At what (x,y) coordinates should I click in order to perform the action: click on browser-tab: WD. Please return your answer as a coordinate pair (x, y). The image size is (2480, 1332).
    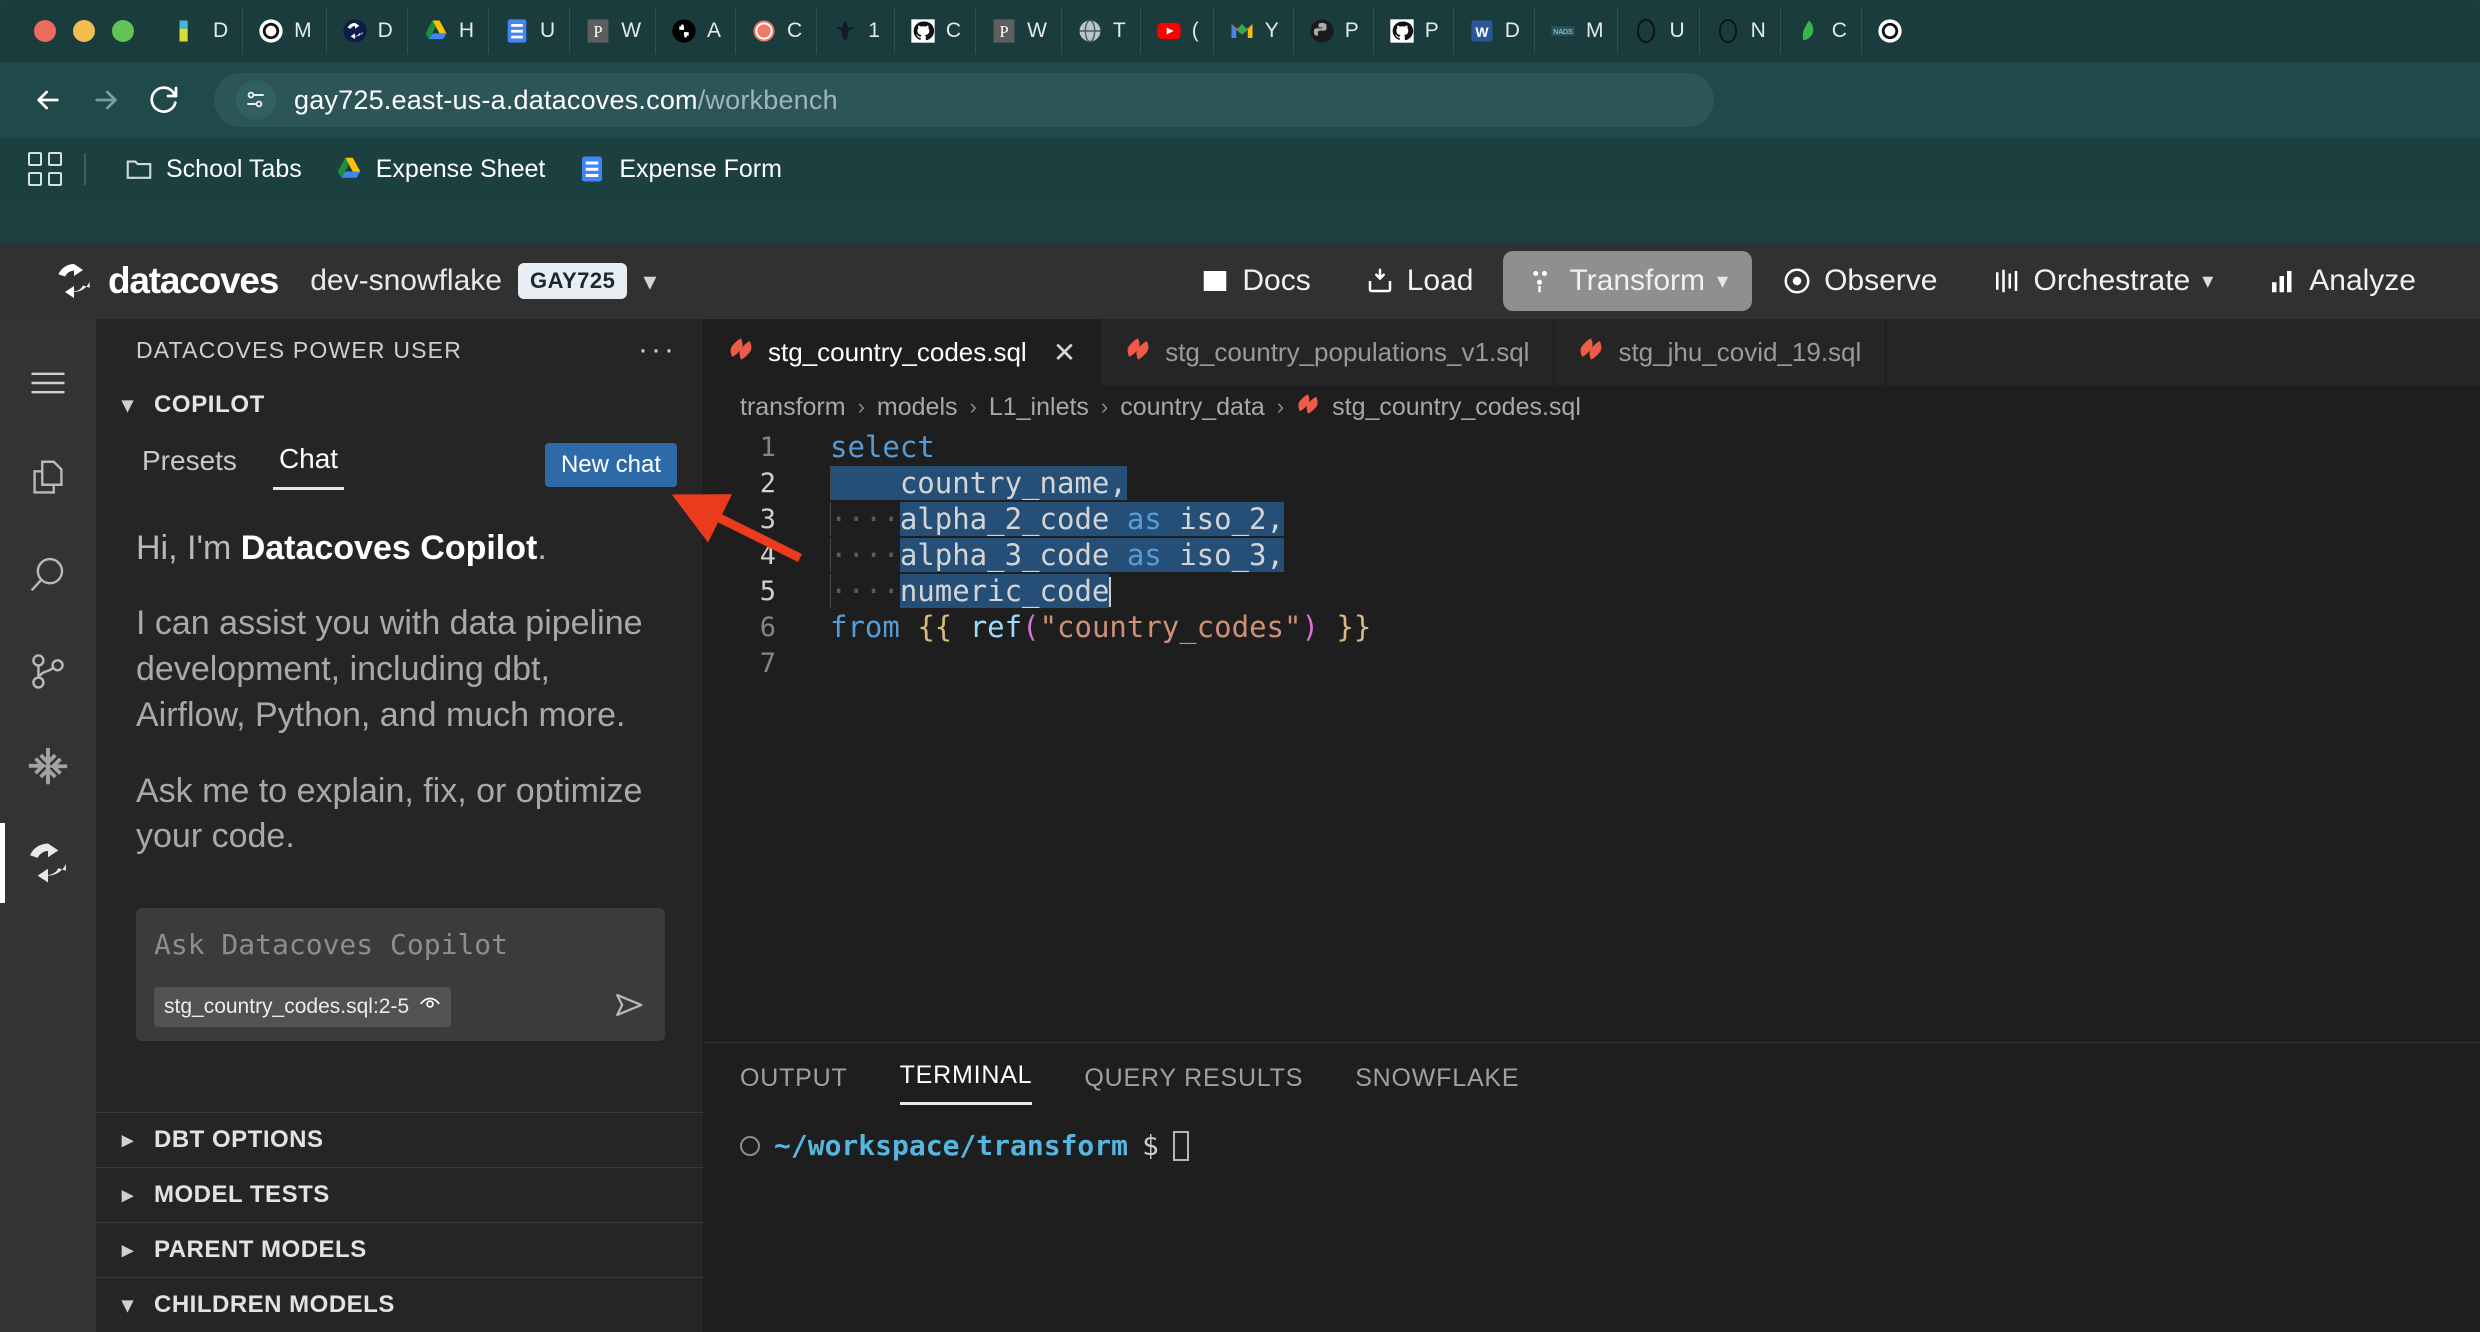
    Looking at the image, I should click on (1493, 31).